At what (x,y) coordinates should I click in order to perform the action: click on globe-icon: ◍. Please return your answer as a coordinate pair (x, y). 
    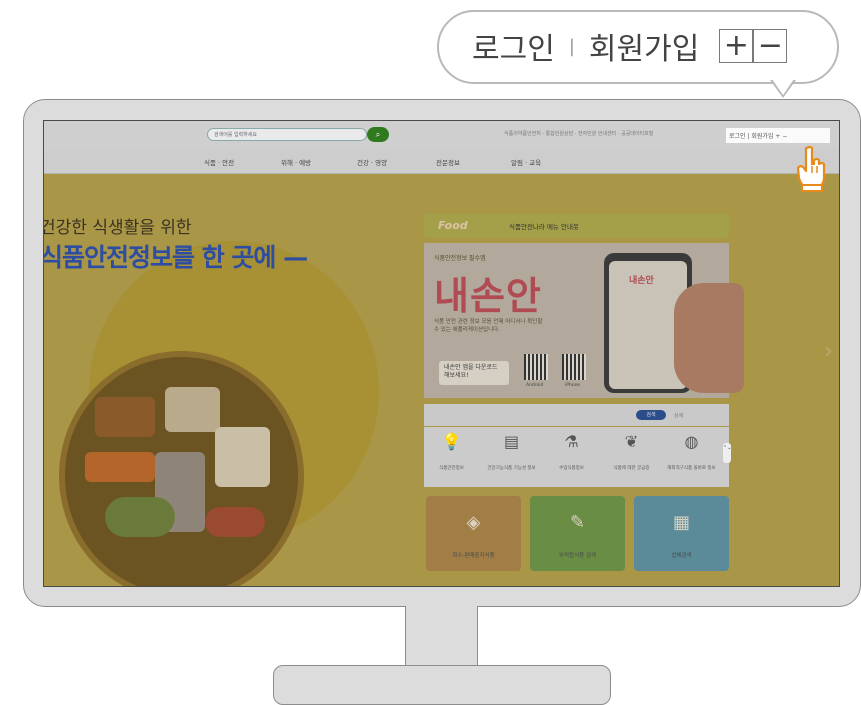
    Looking at the image, I should click on (691, 441).